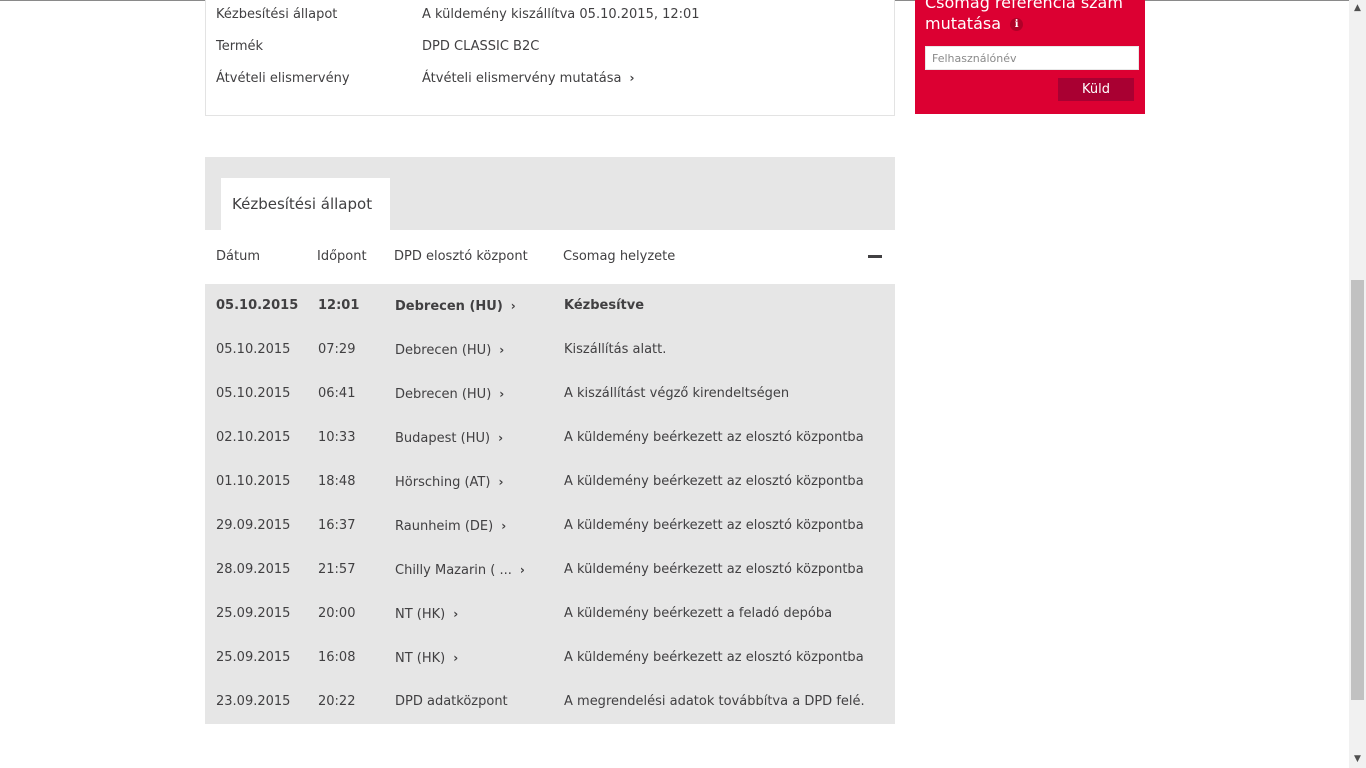  I want to click on cell-date: 01.10.2015, so click(255, 482).